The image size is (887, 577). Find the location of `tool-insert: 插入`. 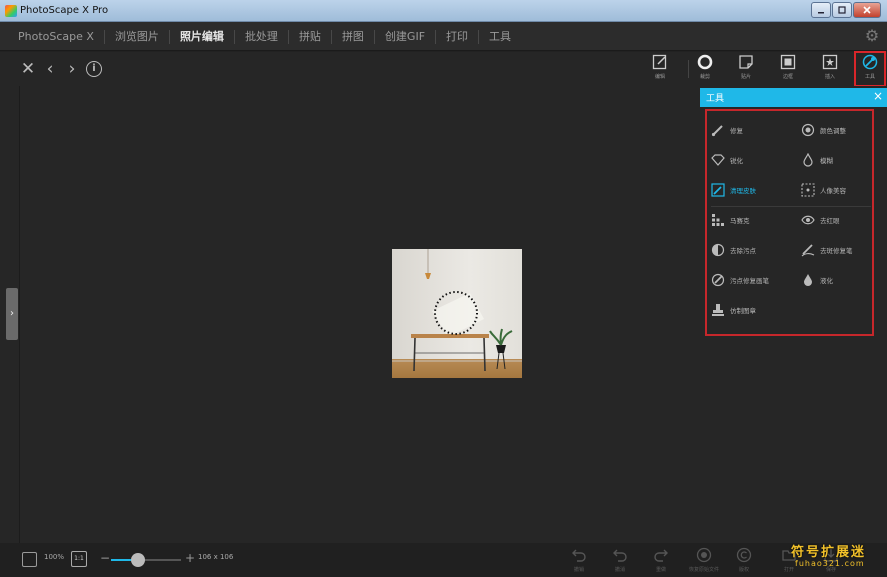

tool-insert: 插入 is located at coordinates (830, 69).